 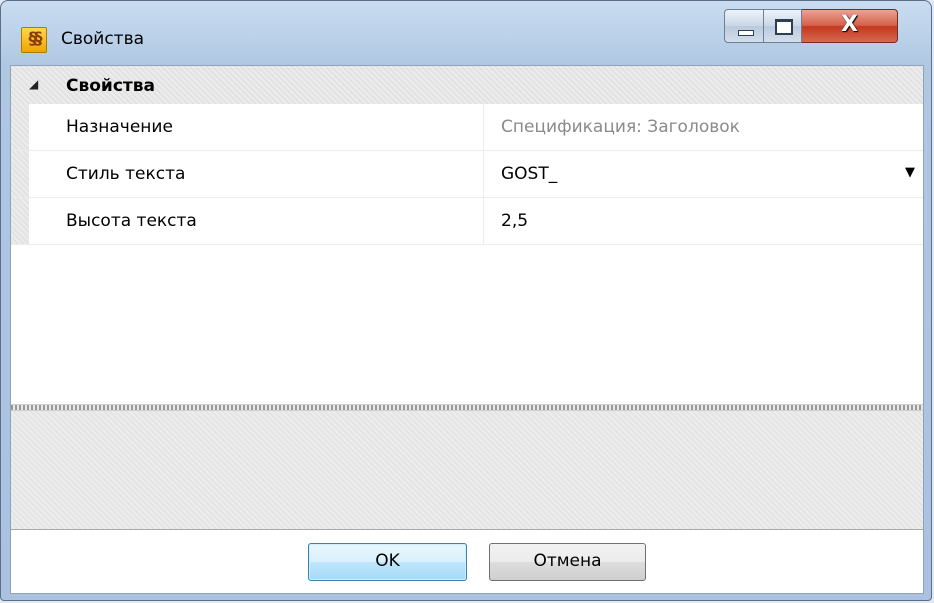 I want to click on title-bar: §§ Свойства X, so click(x=466, y=33).